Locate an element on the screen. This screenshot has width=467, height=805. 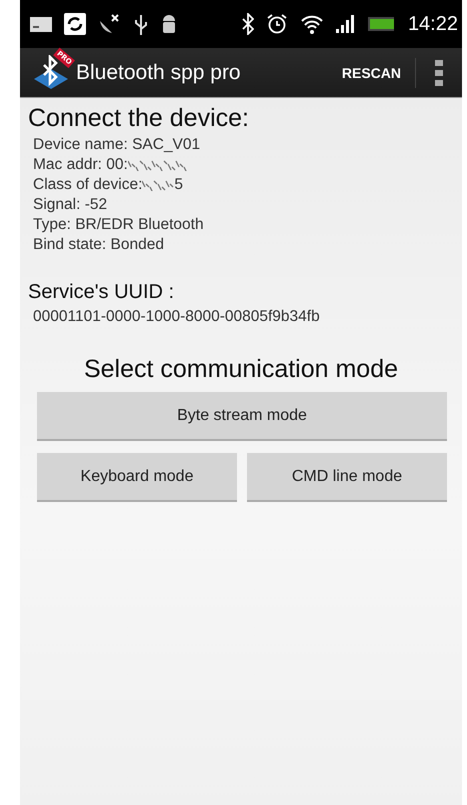
bluetooth-icon is located at coordinates (248, 24).